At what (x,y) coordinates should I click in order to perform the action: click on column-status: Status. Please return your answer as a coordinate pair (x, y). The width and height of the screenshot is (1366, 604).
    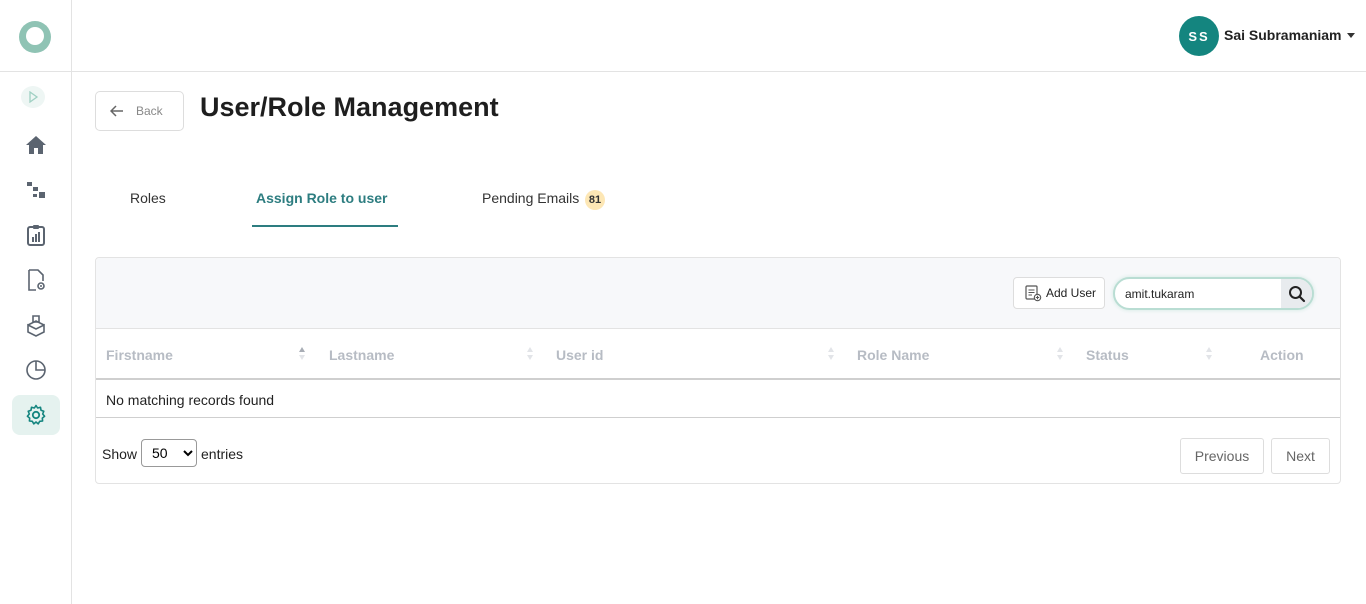
    Looking at the image, I should click on (1107, 355).